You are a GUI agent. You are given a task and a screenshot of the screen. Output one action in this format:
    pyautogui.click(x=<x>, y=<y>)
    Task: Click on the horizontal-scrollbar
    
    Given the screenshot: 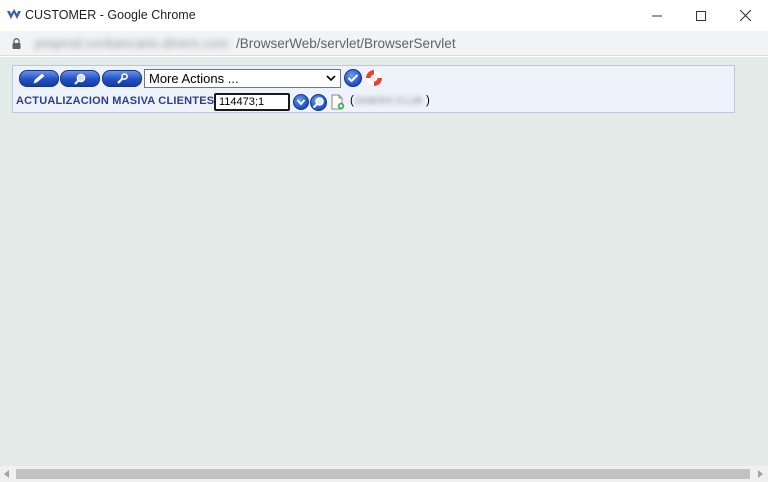 What is the action you would take?
    pyautogui.click(x=384, y=474)
    